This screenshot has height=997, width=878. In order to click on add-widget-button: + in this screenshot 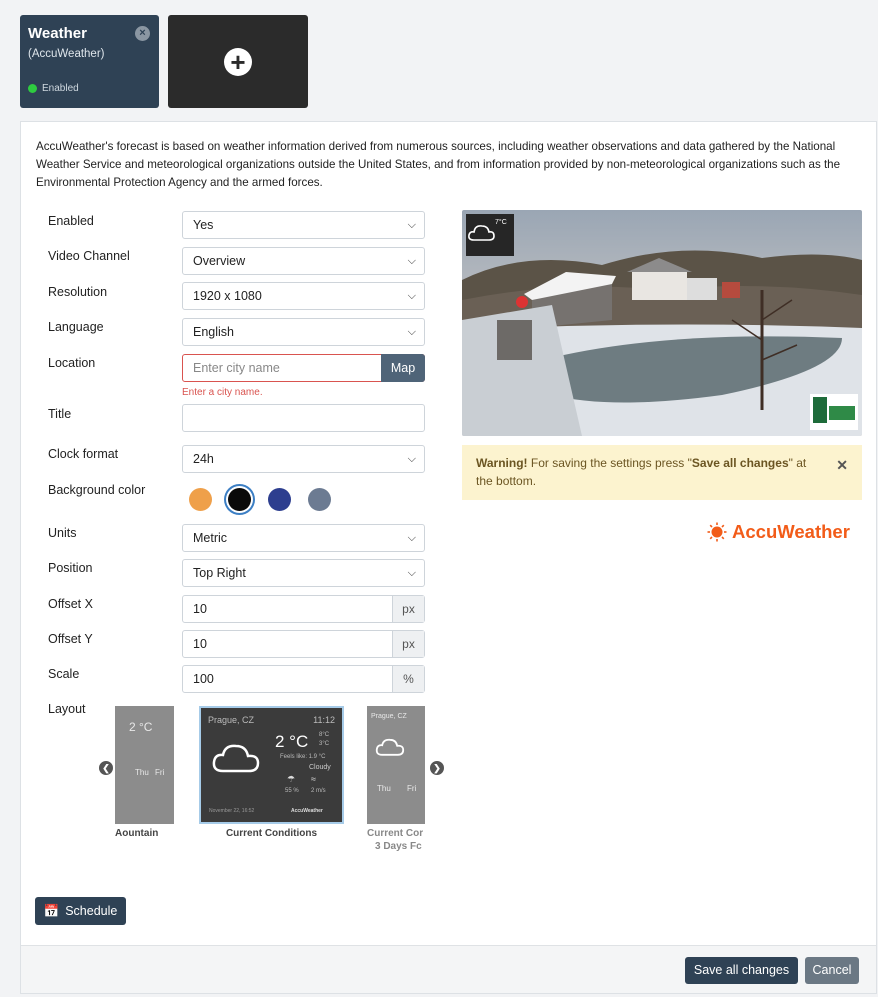, I will do `click(238, 61)`.